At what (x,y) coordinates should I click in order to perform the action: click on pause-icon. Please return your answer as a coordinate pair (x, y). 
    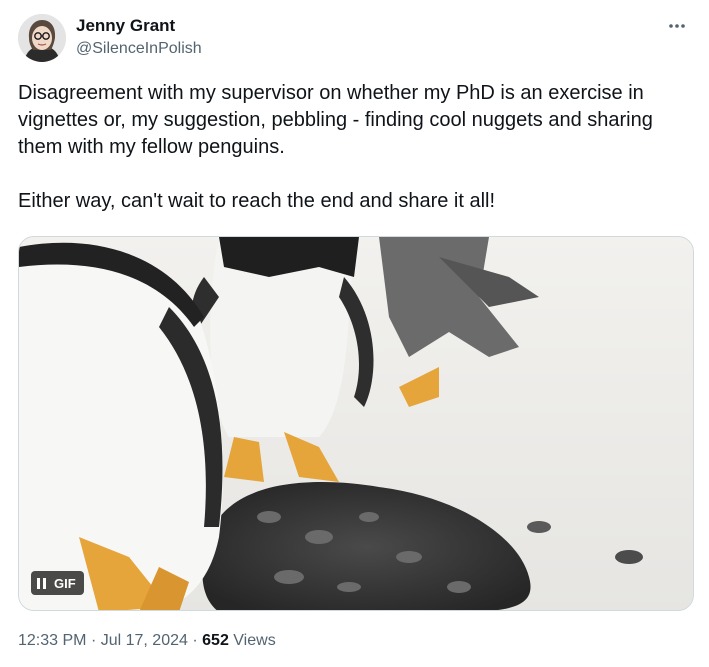
    Looking at the image, I should click on (41, 583).